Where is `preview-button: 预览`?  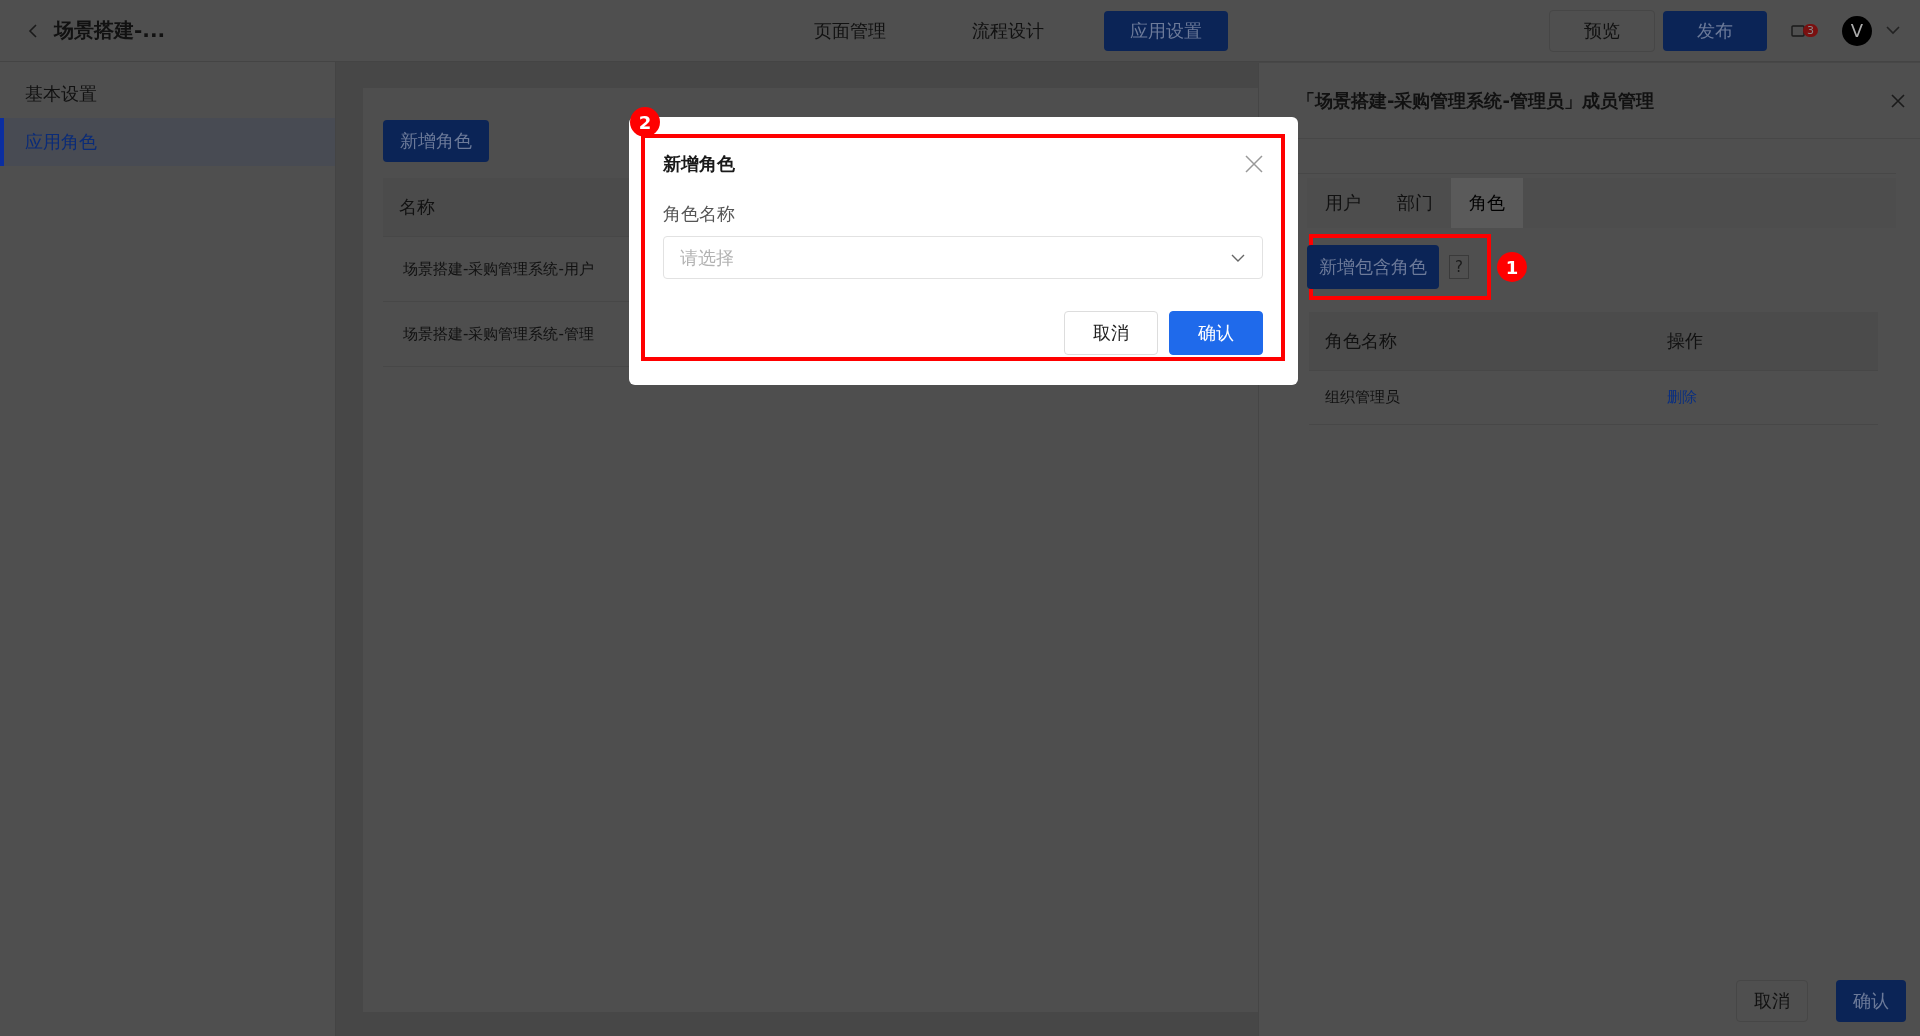 preview-button: 预览 is located at coordinates (1602, 30).